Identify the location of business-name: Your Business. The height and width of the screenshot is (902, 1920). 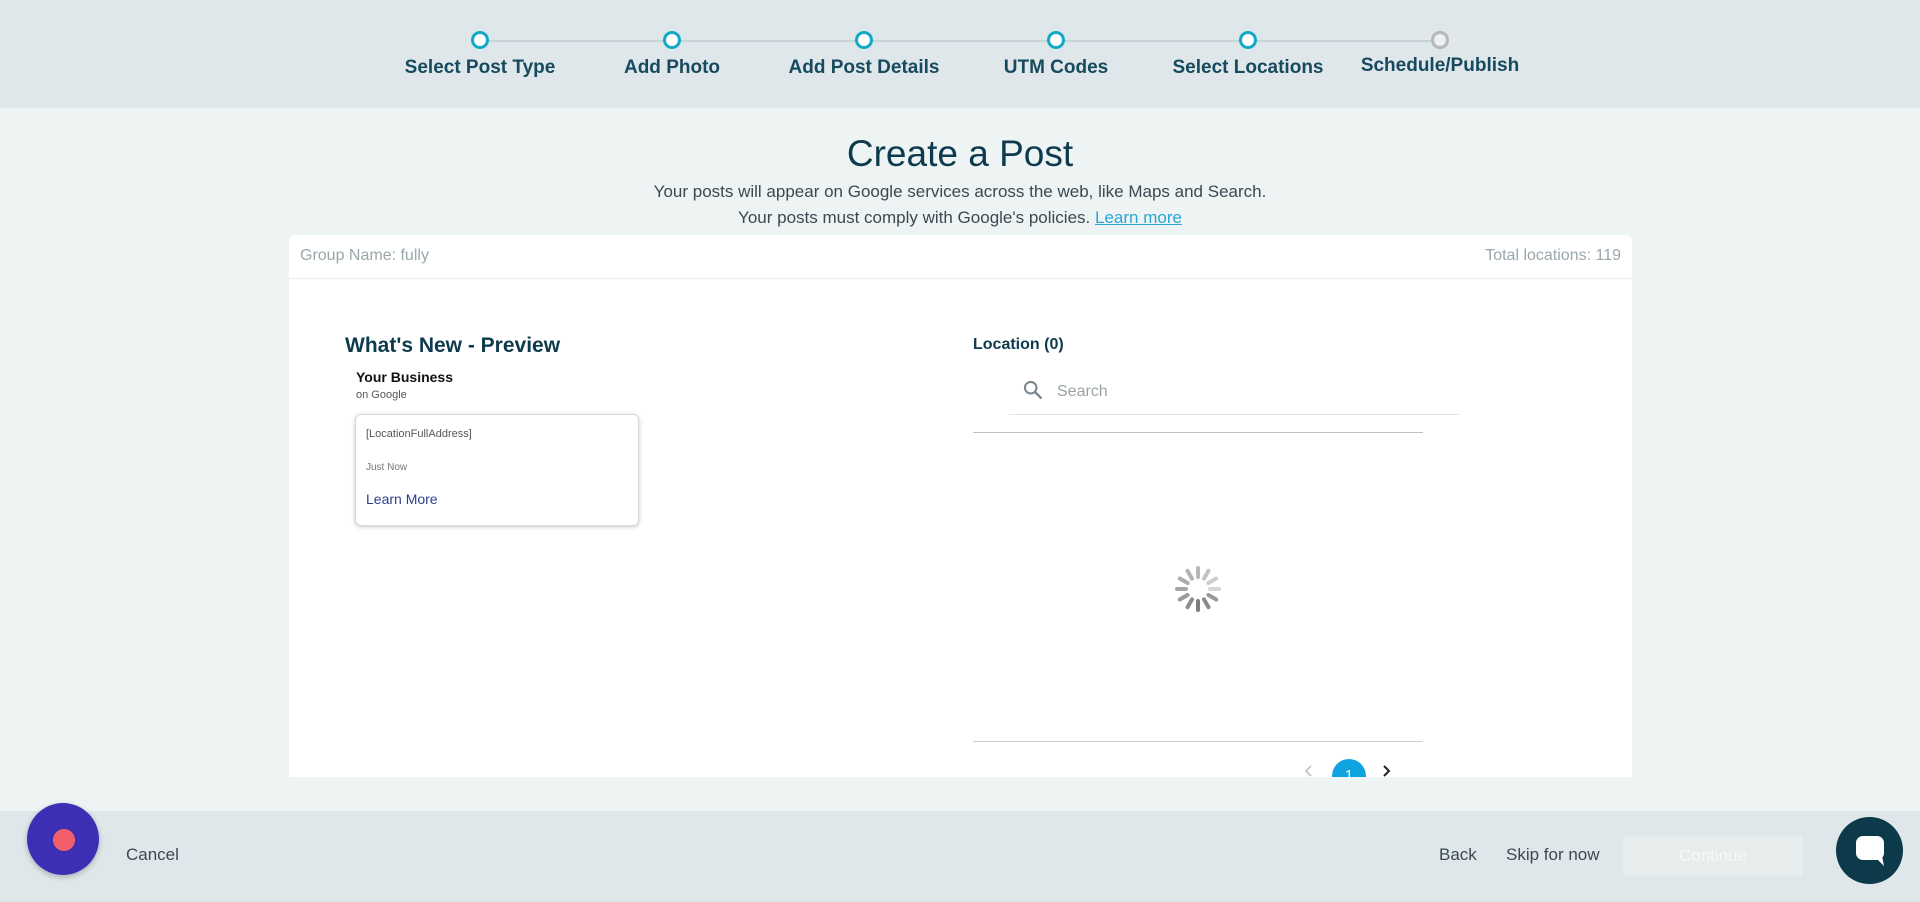
(404, 377).